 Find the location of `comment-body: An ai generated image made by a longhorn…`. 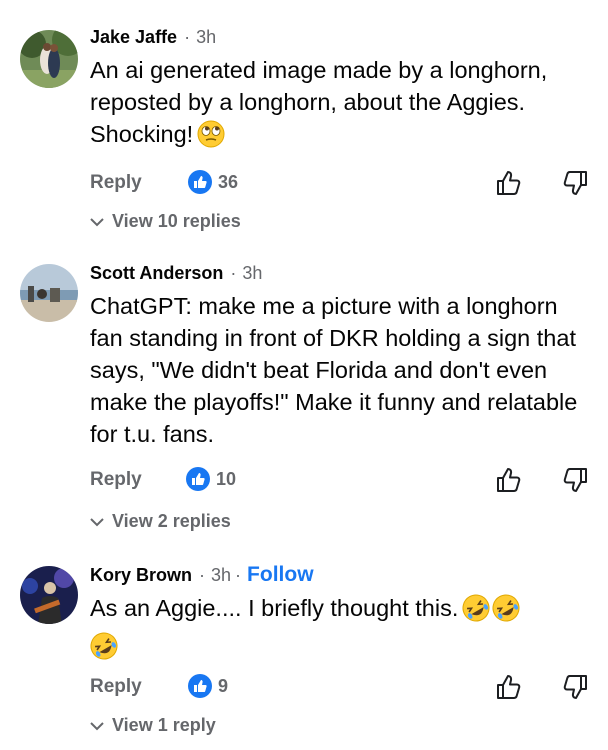

comment-body: An ai generated image made by a longhorn… is located at coordinates (340, 105).